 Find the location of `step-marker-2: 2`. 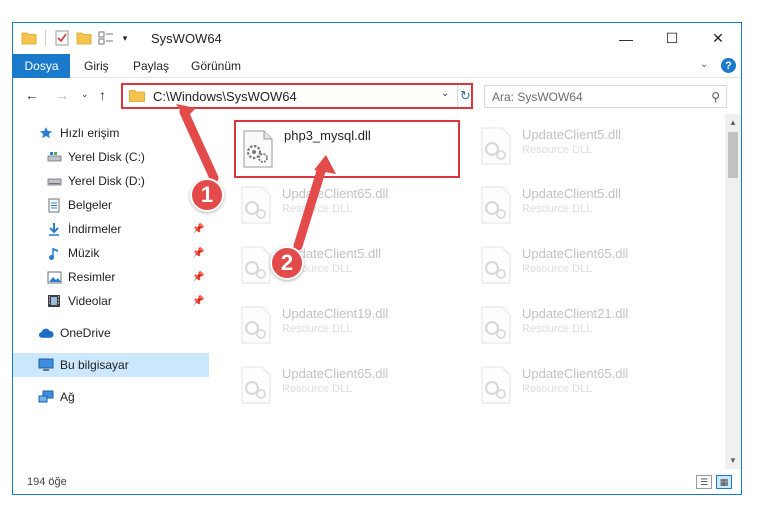

step-marker-2: 2 is located at coordinates (287, 263).